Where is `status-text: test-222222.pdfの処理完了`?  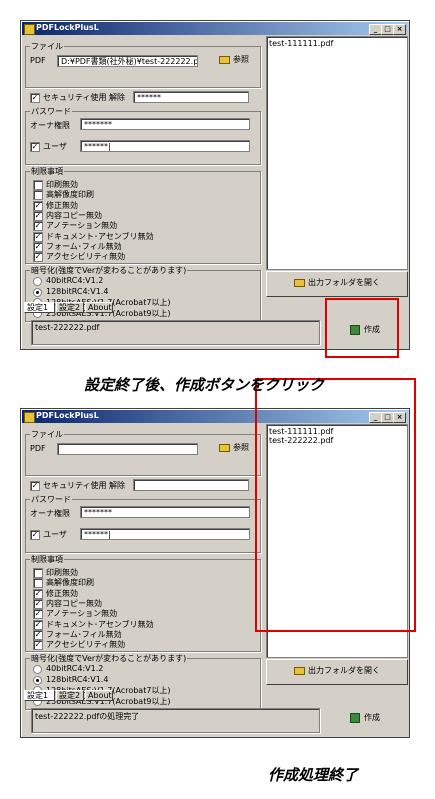 status-text: test-222222.pdfの処理完了 is located at coordinates (87, 716).